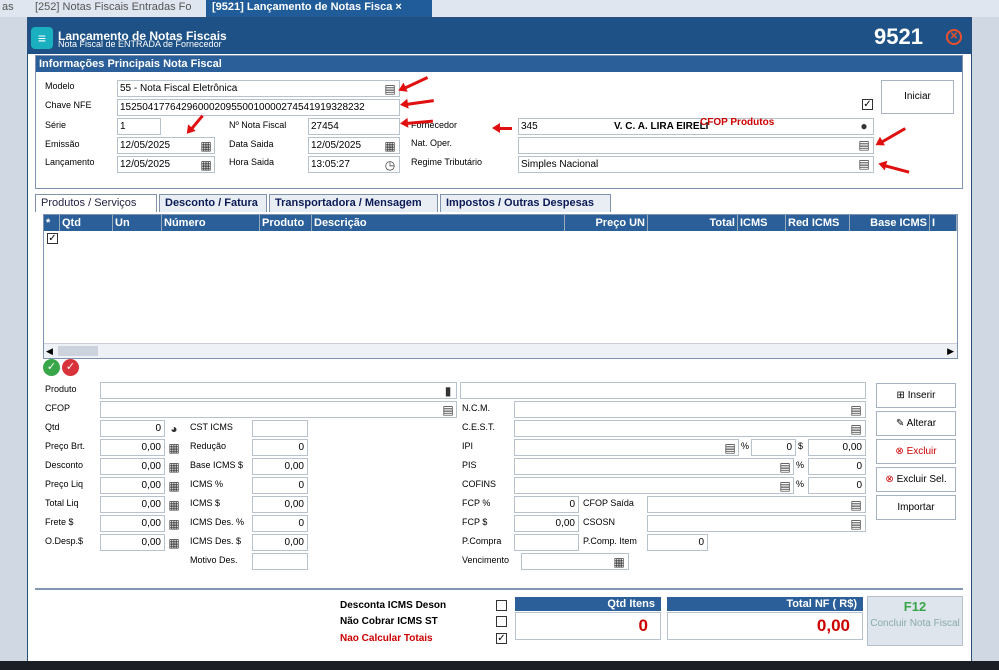 Image resolution: width=999 pixels, height=670 pixels. Describe the element at coordinates (546, 542) in the screenshot. I see `p-compra-field` at that location.